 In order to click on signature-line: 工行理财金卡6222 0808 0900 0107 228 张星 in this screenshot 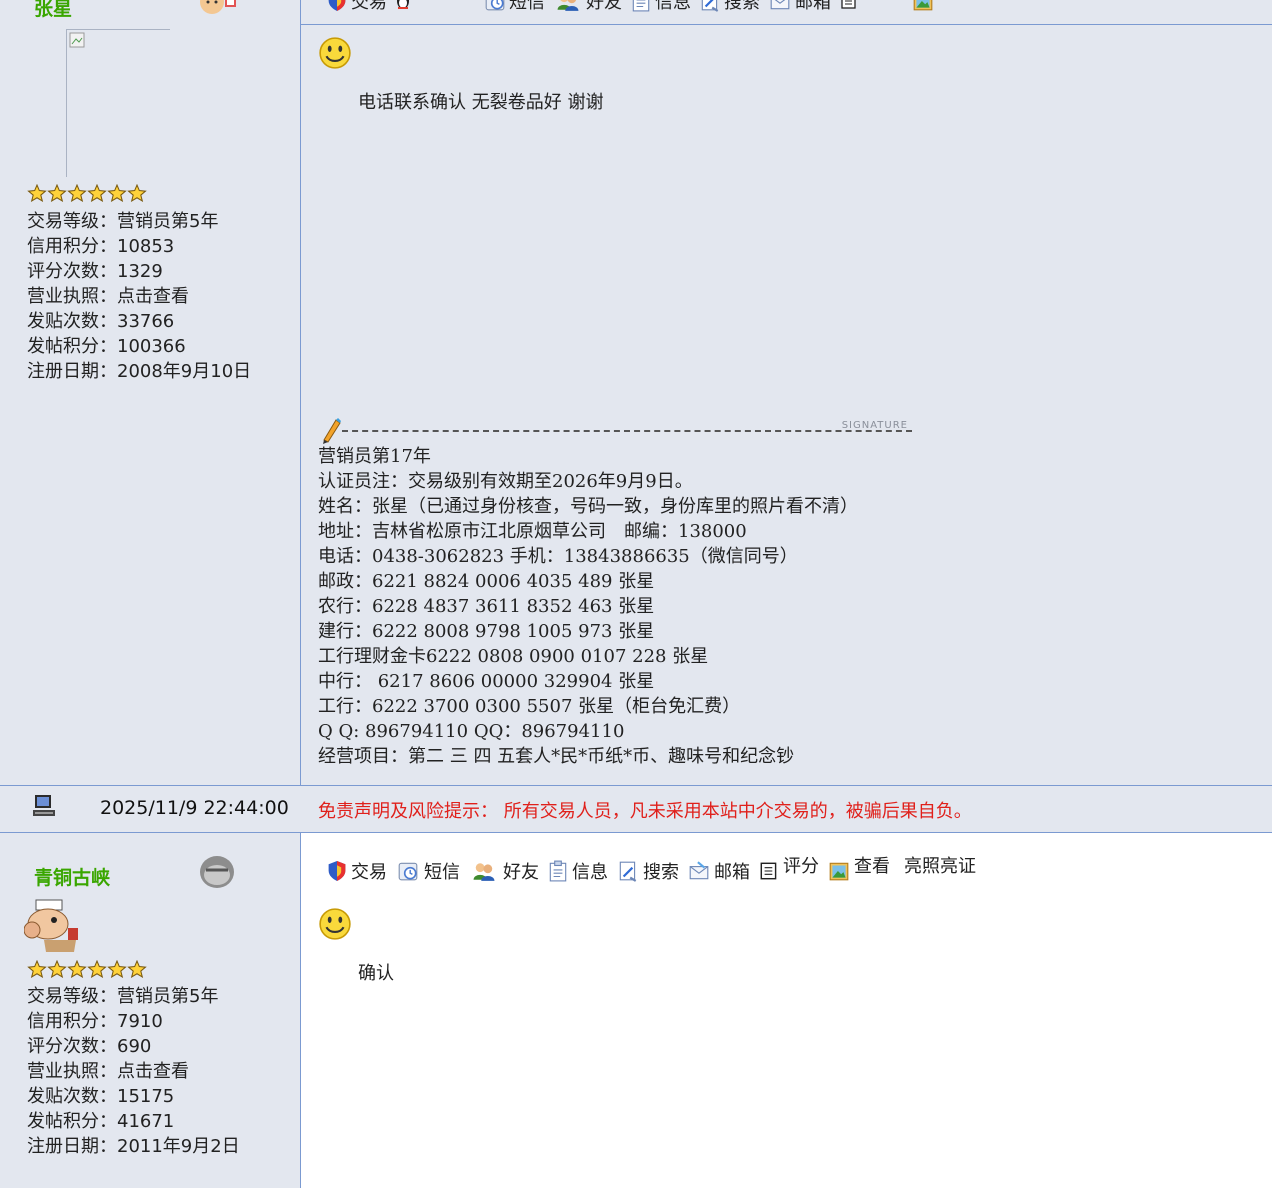, I will do `click(513, 656)`.